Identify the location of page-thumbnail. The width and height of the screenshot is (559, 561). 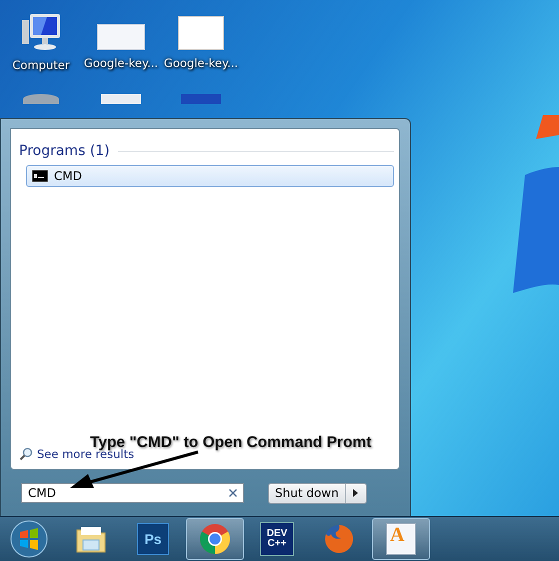
(121, 37).